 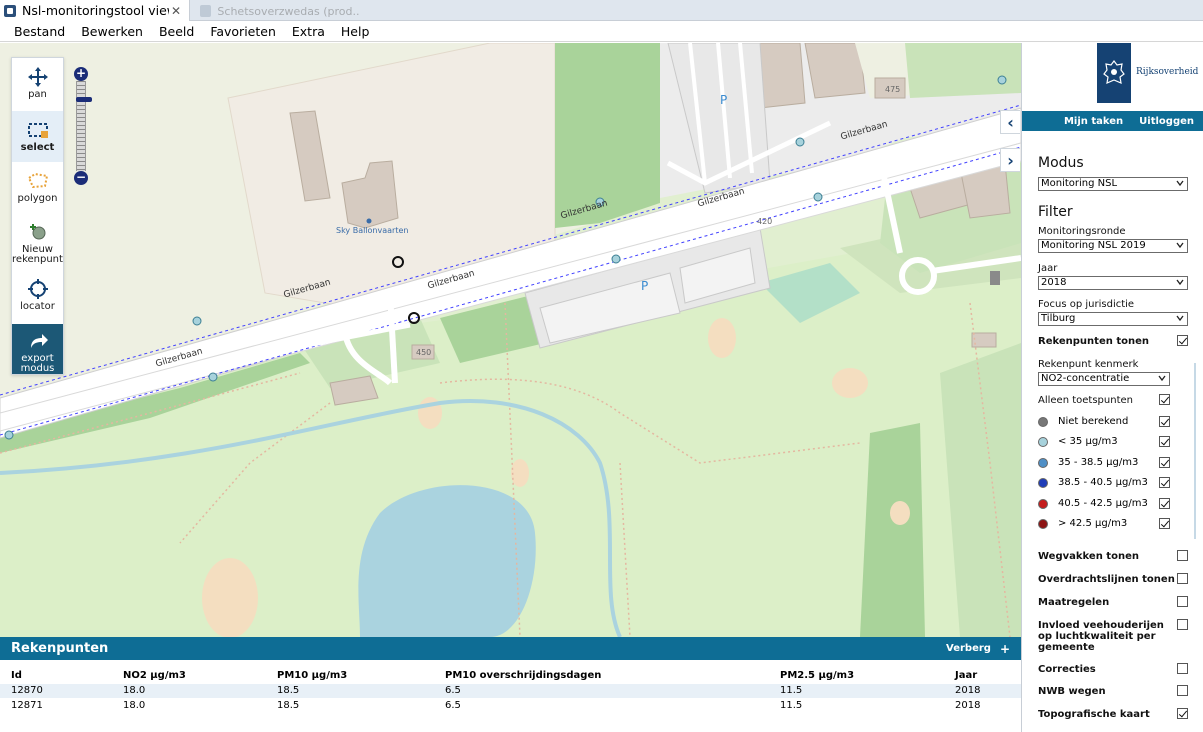 What do you see at coordinates (1113, 483) in the screenshot?
I see `legend-row: 38.5 - 40.5 μg/m3` at bounding box center [1113, 483].